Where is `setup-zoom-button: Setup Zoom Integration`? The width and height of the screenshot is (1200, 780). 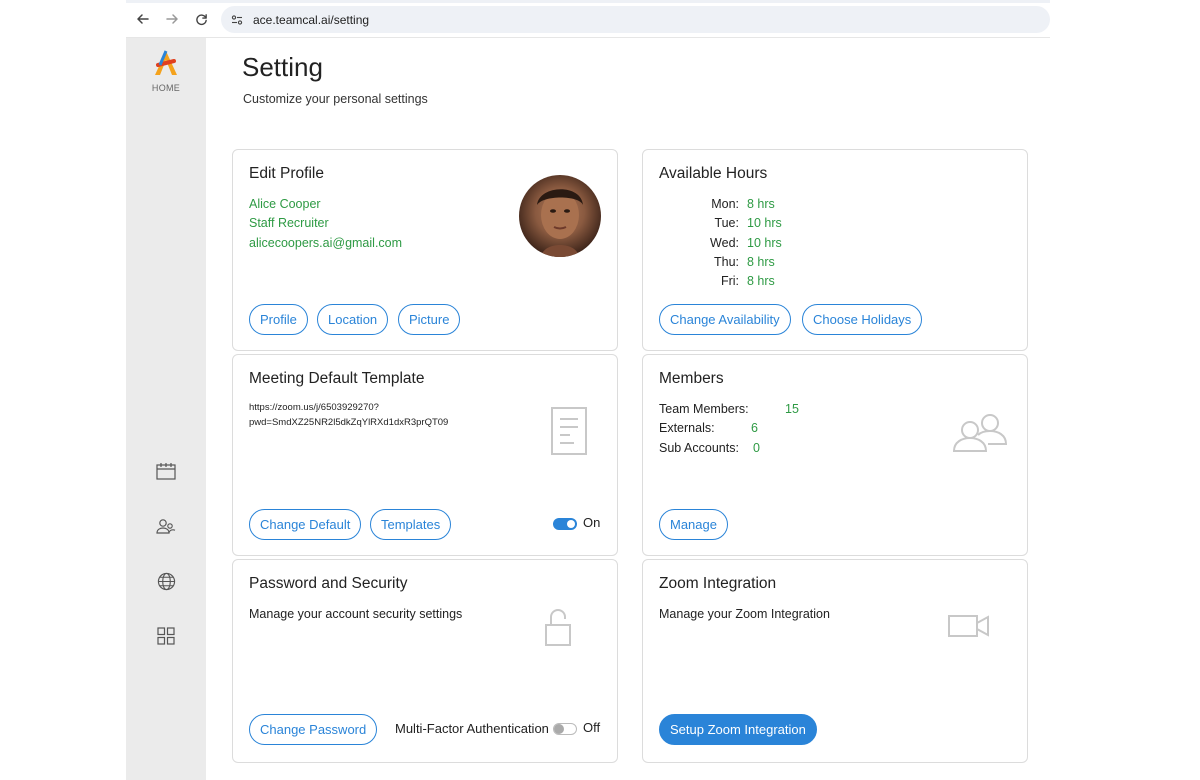
setup-zoom-button: Setup Zoom Integration is located at coordinates (738, 729).